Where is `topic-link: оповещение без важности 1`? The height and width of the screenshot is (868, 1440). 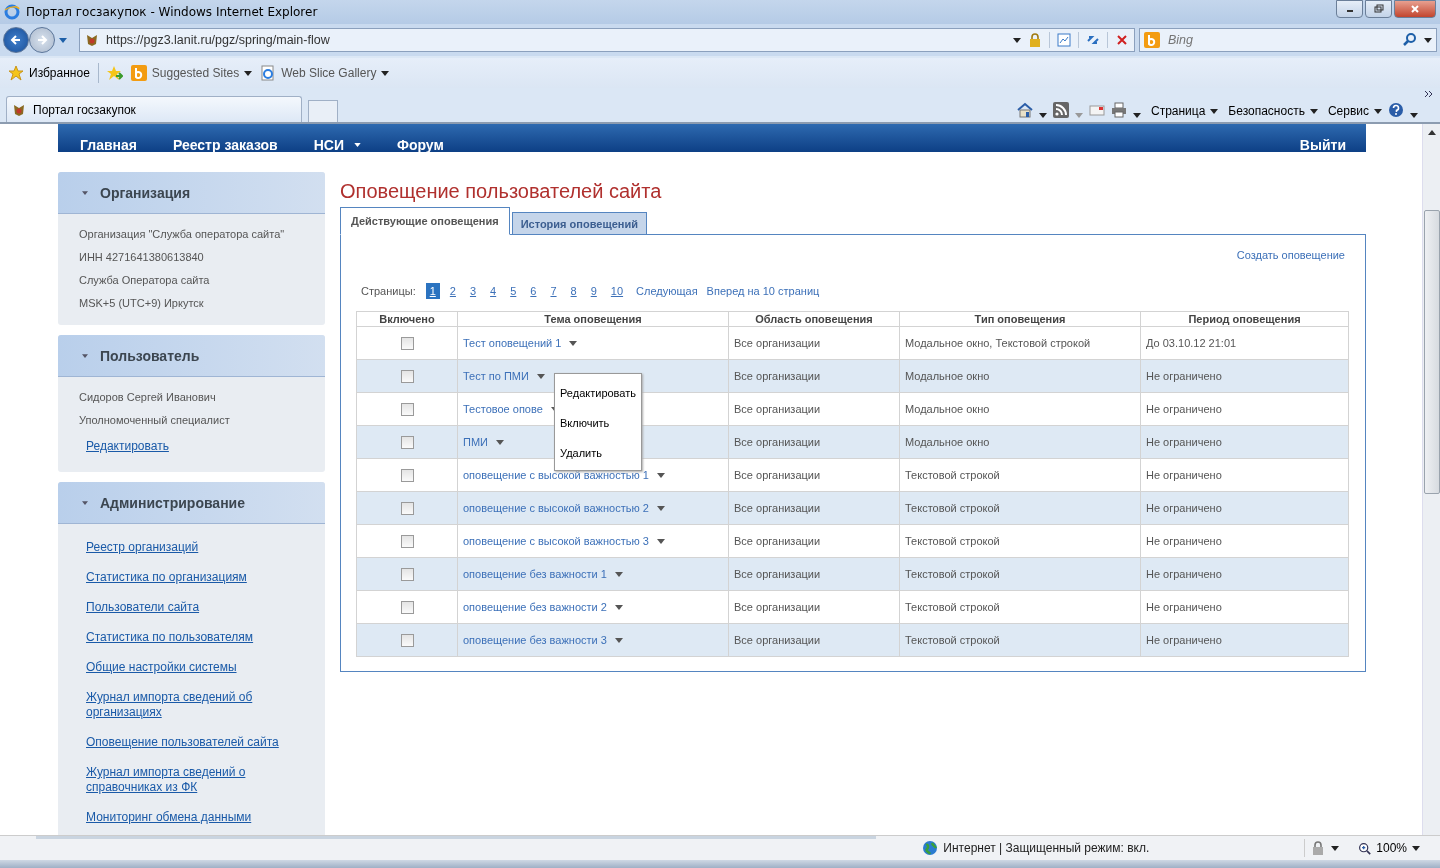 topic-link: оповещение без важности 1 is located at coordinates (535, 574).